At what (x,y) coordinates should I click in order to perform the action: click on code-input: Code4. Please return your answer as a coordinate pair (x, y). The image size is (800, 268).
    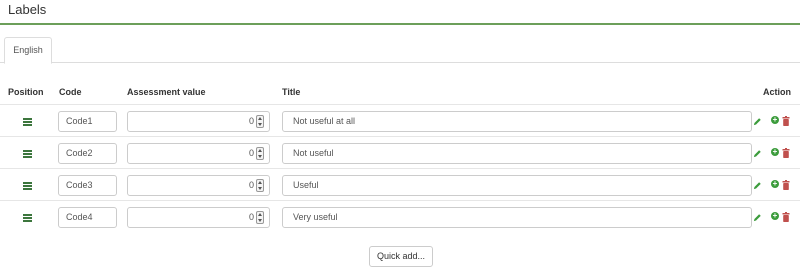
    Looking at the image, I should click on (87, 217).